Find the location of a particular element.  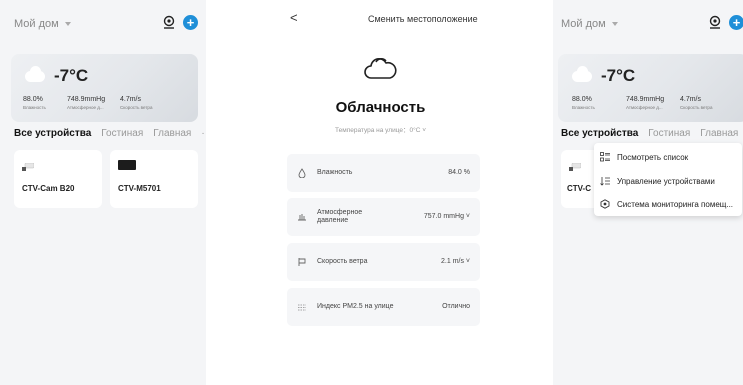

row-value: 757.0 mmHg ˅ is located at coordinates (446, 216).